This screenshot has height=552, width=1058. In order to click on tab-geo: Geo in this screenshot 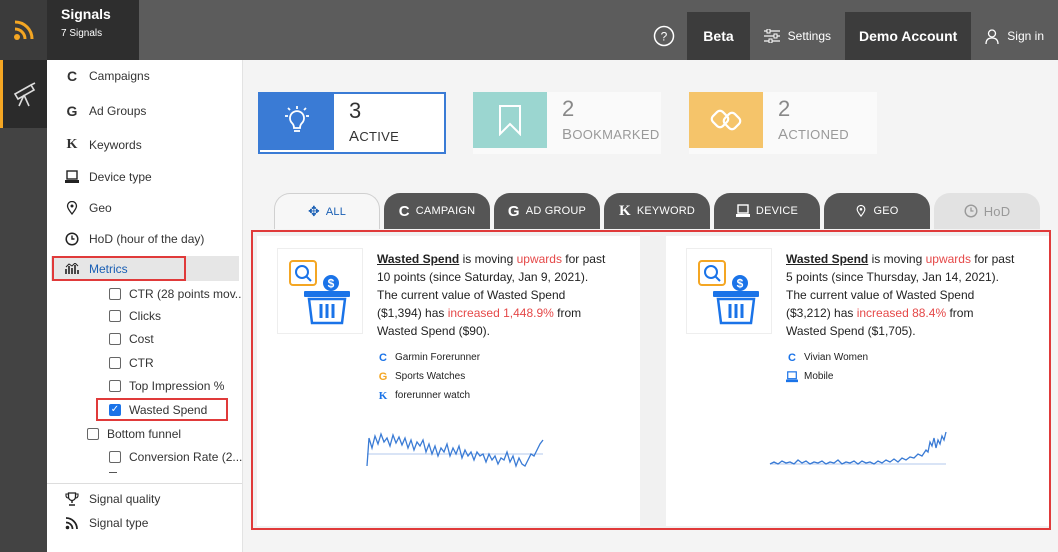, I will do `click(877, 211)`.